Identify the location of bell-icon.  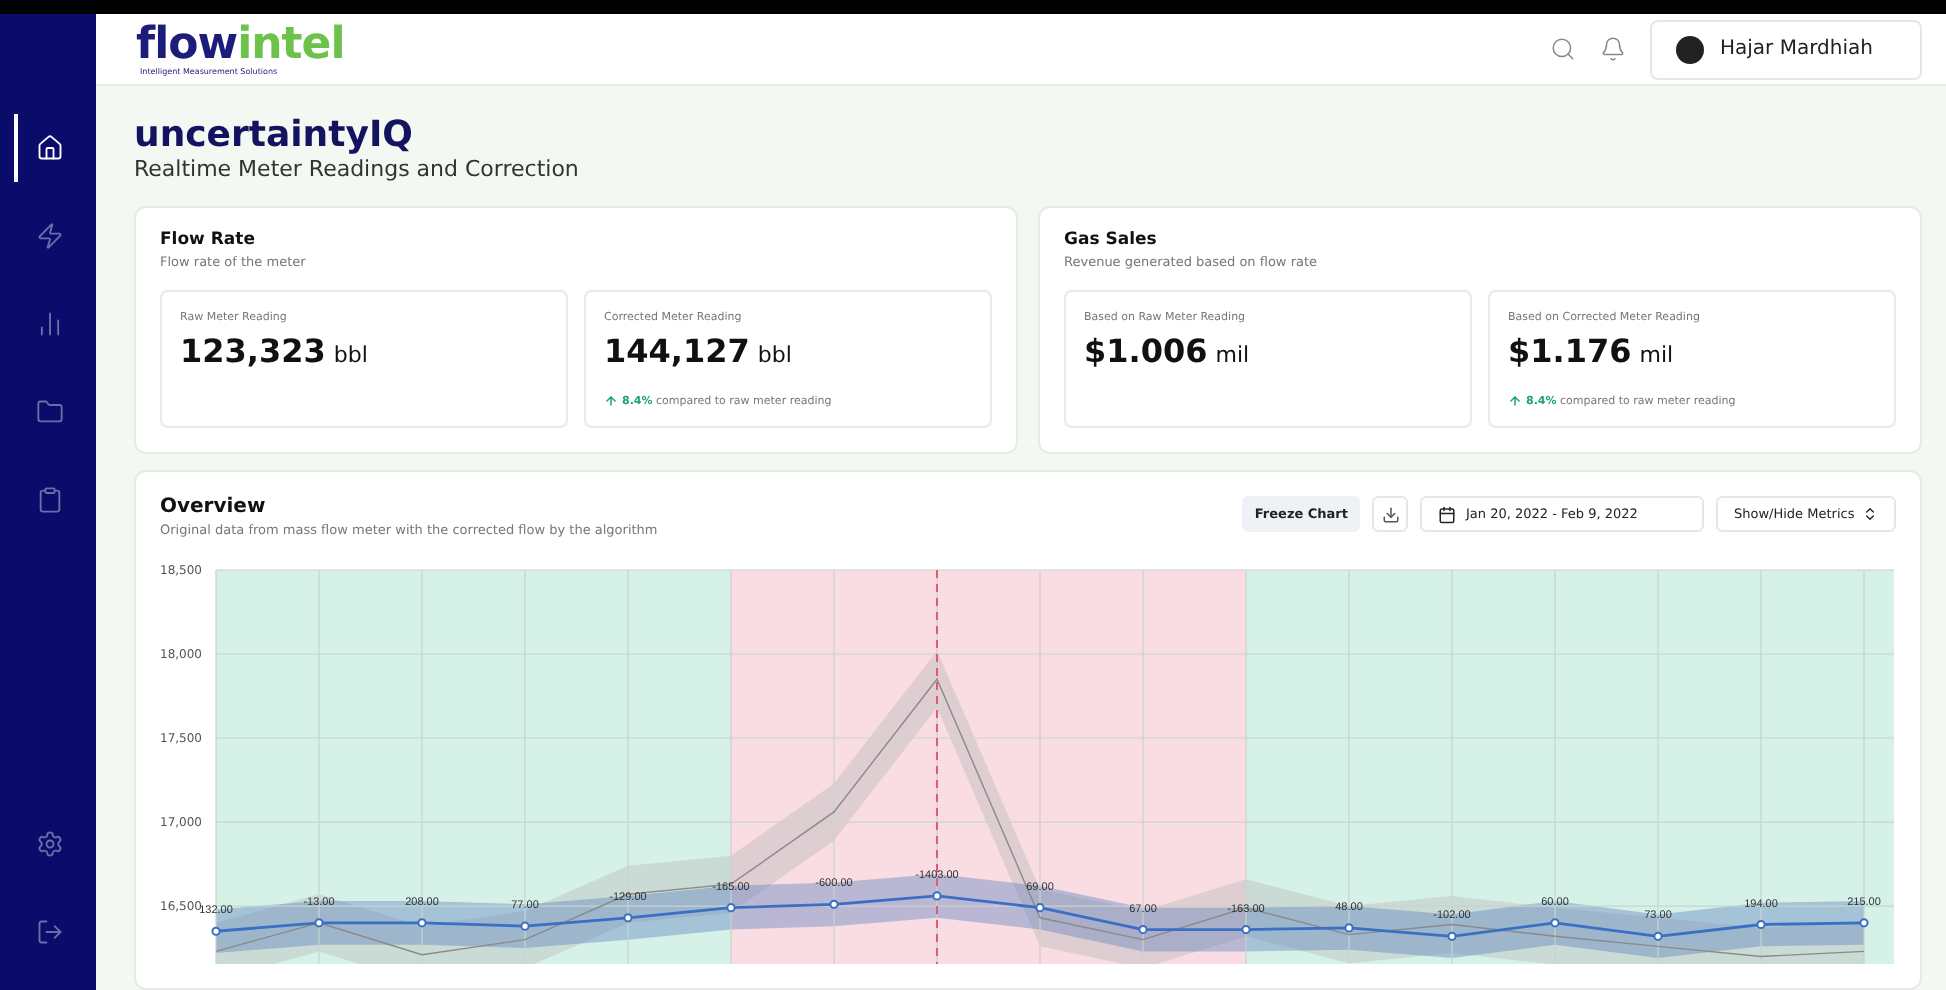
(1613, 49).